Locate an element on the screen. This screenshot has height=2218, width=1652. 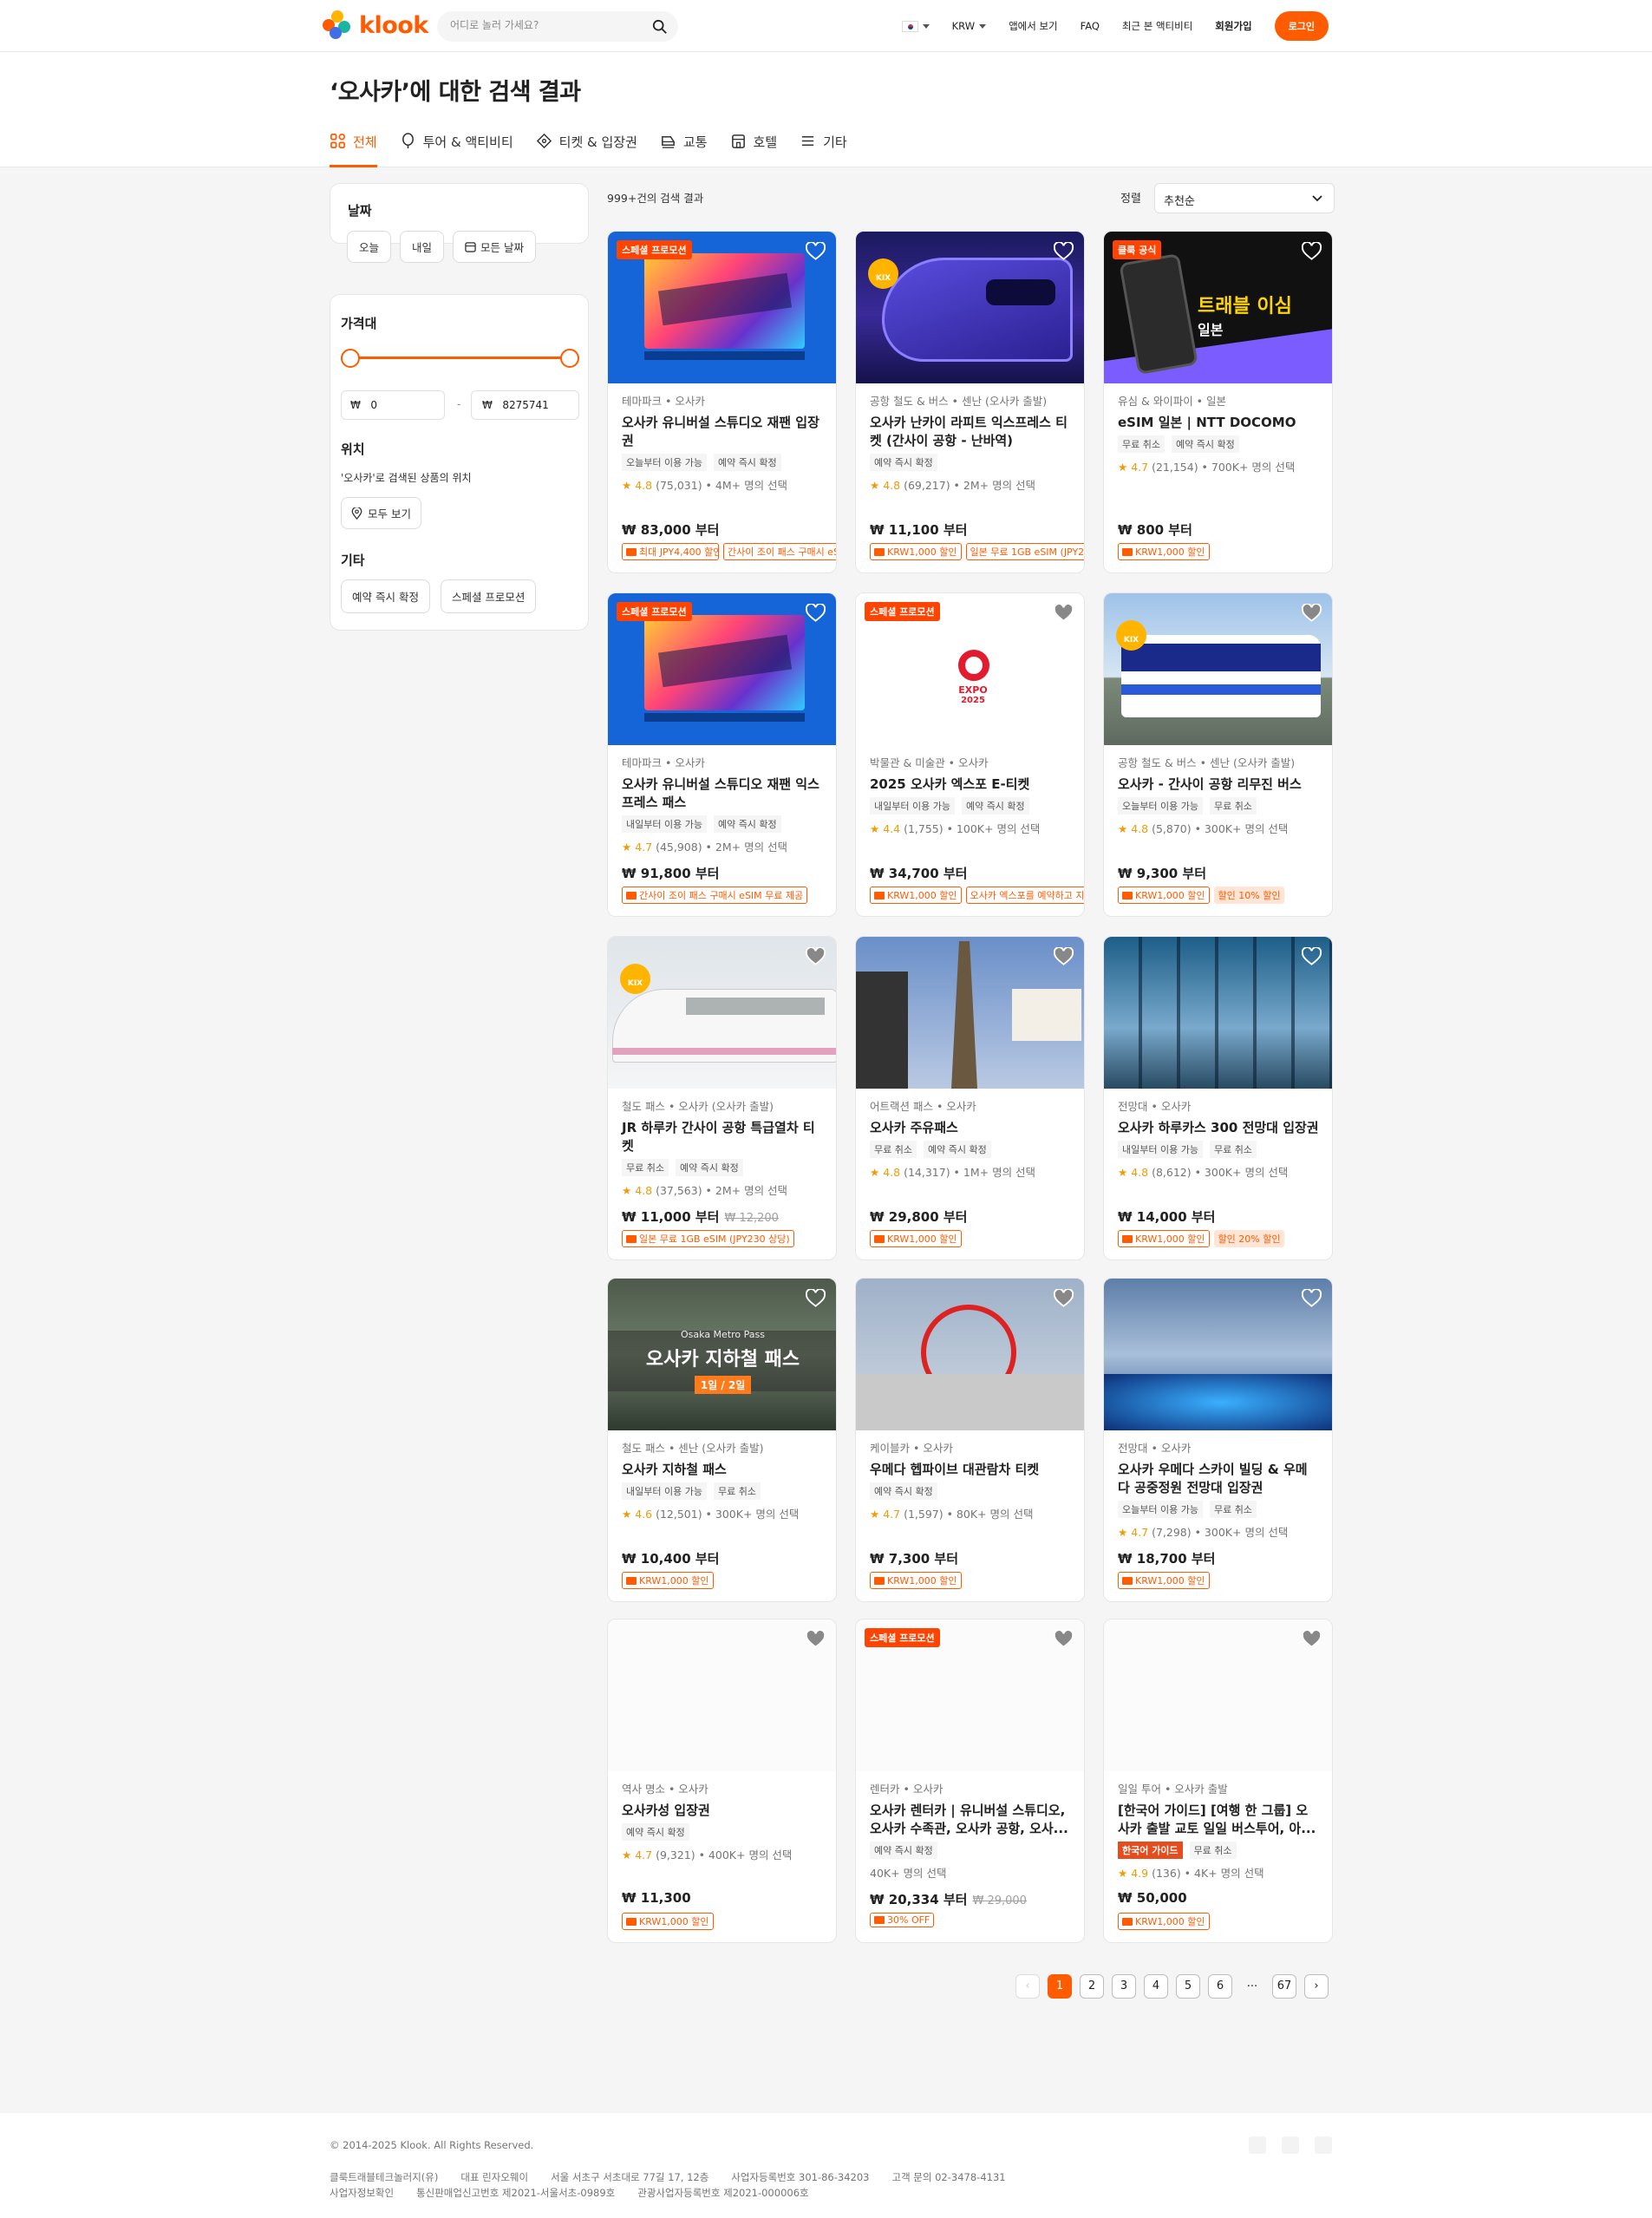
search-box is located at coordinates (558, 26).